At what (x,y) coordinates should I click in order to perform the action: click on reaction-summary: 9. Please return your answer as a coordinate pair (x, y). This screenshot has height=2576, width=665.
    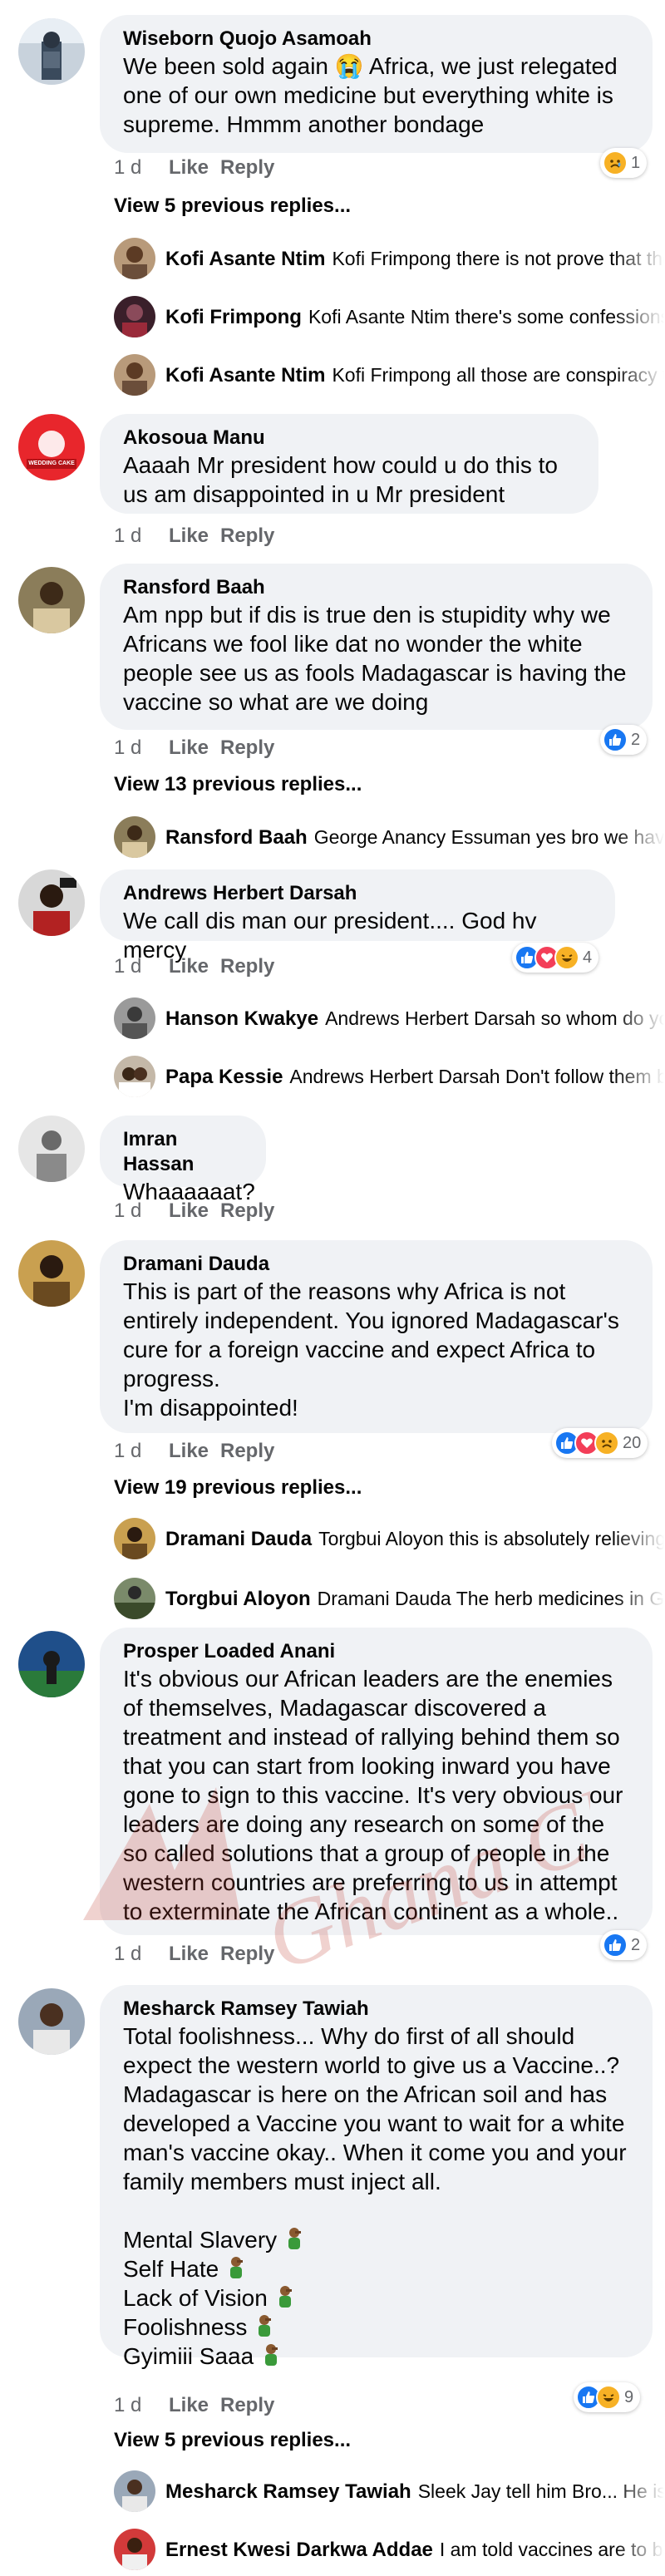
    Looking at the image, I should click on (607, 2397).